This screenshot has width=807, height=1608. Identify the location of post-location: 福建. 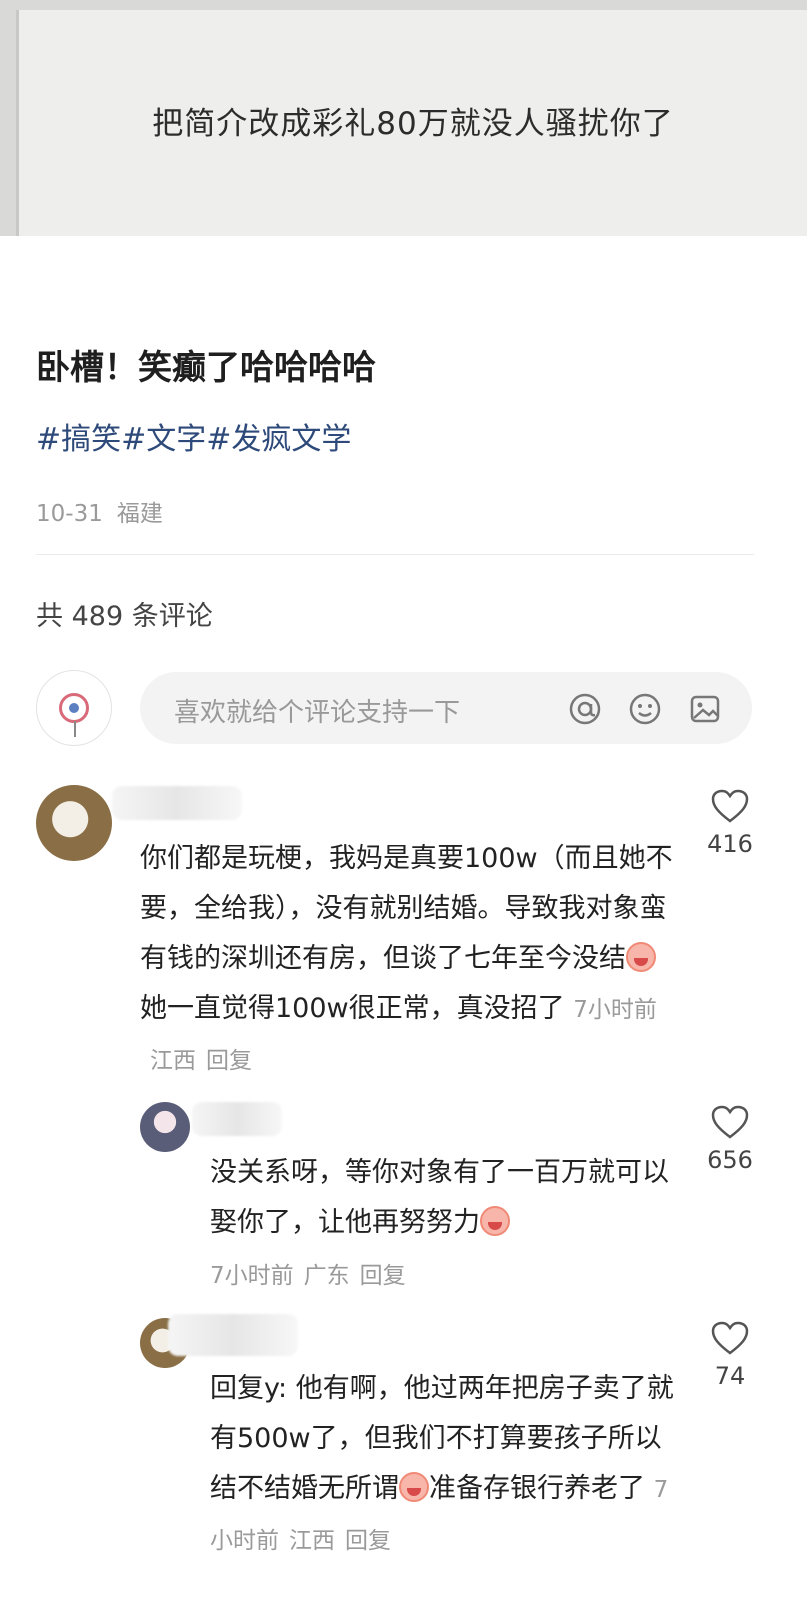
(139, 514).